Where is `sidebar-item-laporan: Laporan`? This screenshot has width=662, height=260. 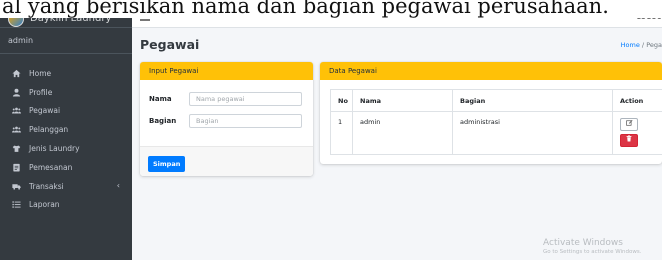
sidebar-item-laporan: Laporan is located at coordinates (66, 205).